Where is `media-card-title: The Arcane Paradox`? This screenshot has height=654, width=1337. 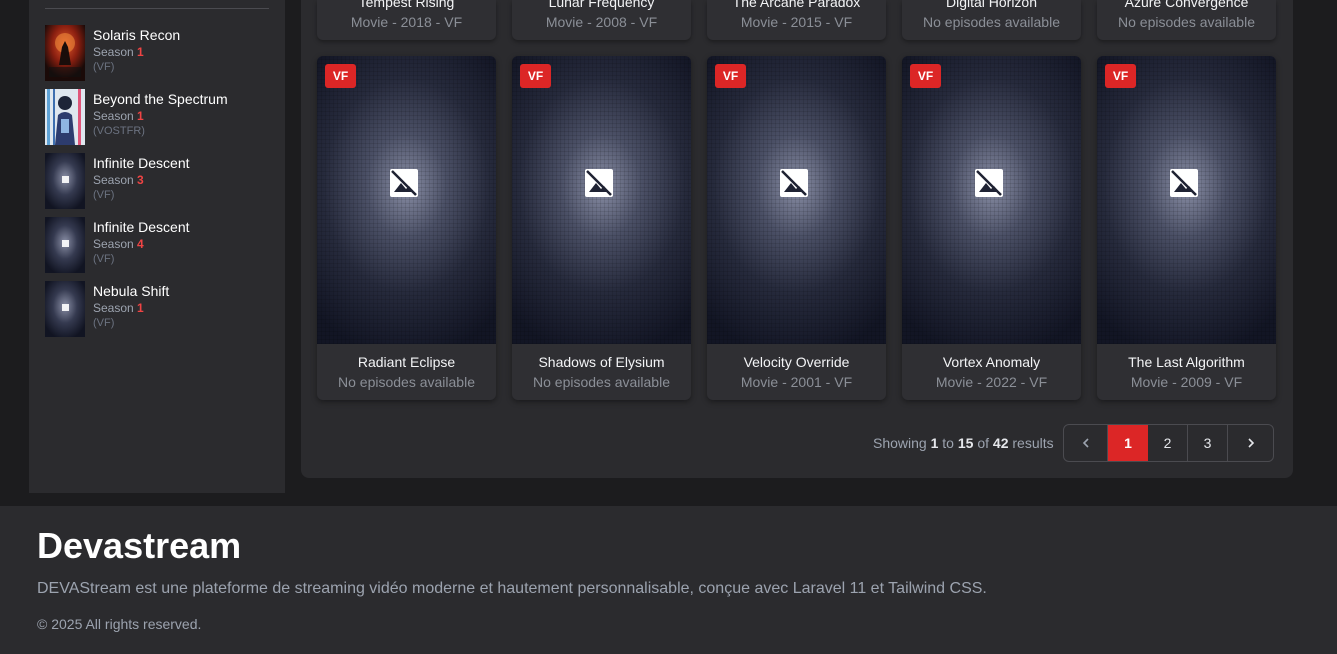
media-card-title: The Arcane Paradox is located at coordinates (796, 5).